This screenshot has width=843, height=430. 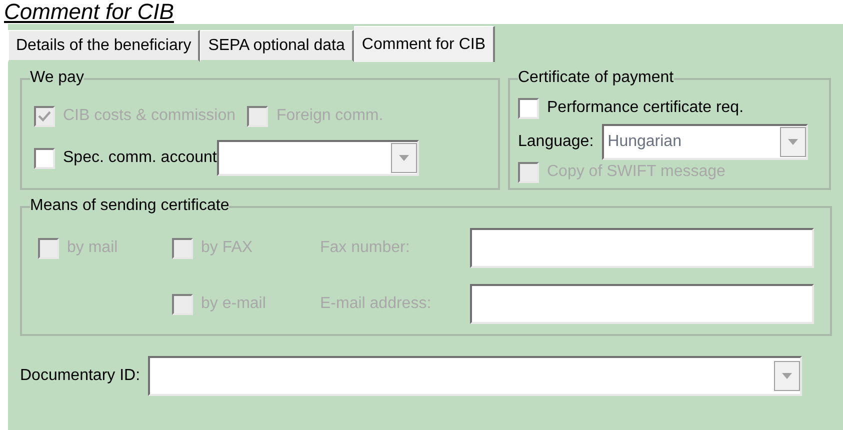 What do you see at coordinates (277, 46) in the screenshot?
I see `tab: SEPA optional data` at bounding box center [277, 46].